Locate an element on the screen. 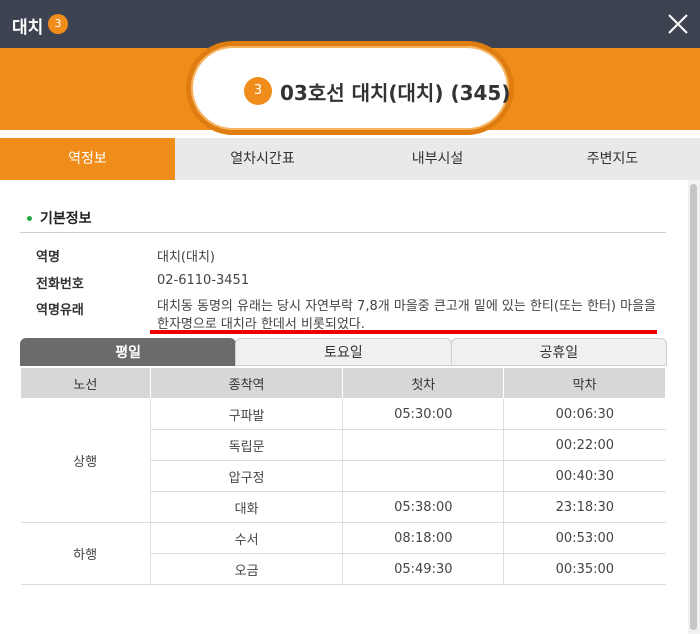 The height and width of the screenshot is (634, 700). last-train-cell: 00:53:00 is located at coordinates (584, 538).